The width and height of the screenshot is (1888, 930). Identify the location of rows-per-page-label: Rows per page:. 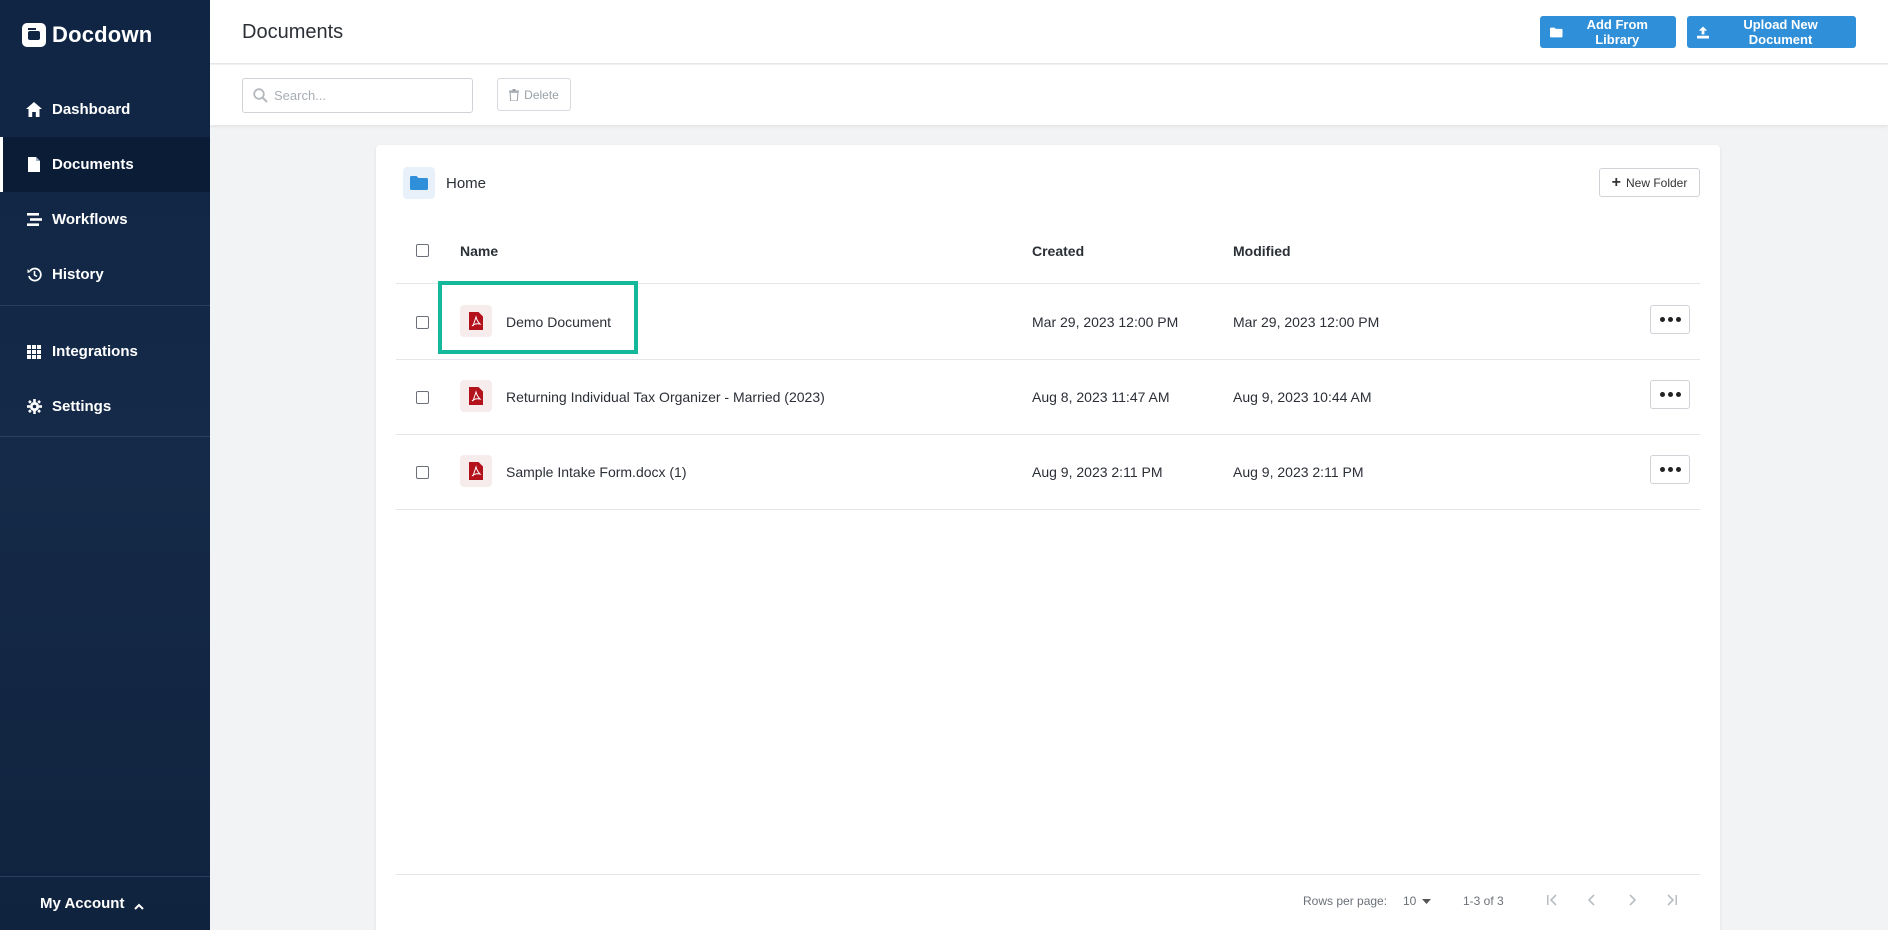
(1345, 901).